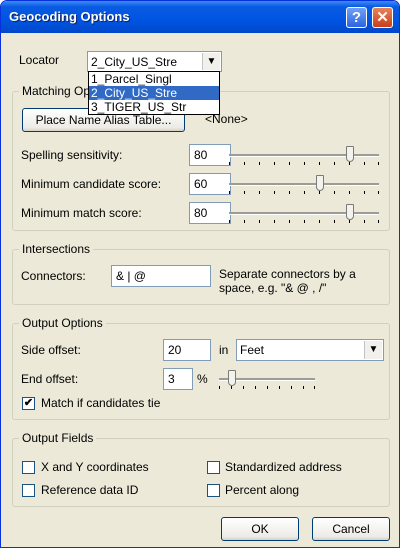 The height and width of the screenshot is (548, 400). Describe the element at coordinates (51, 350) in the screenshot. I see `side-offset-label: Side offset:` at that location.